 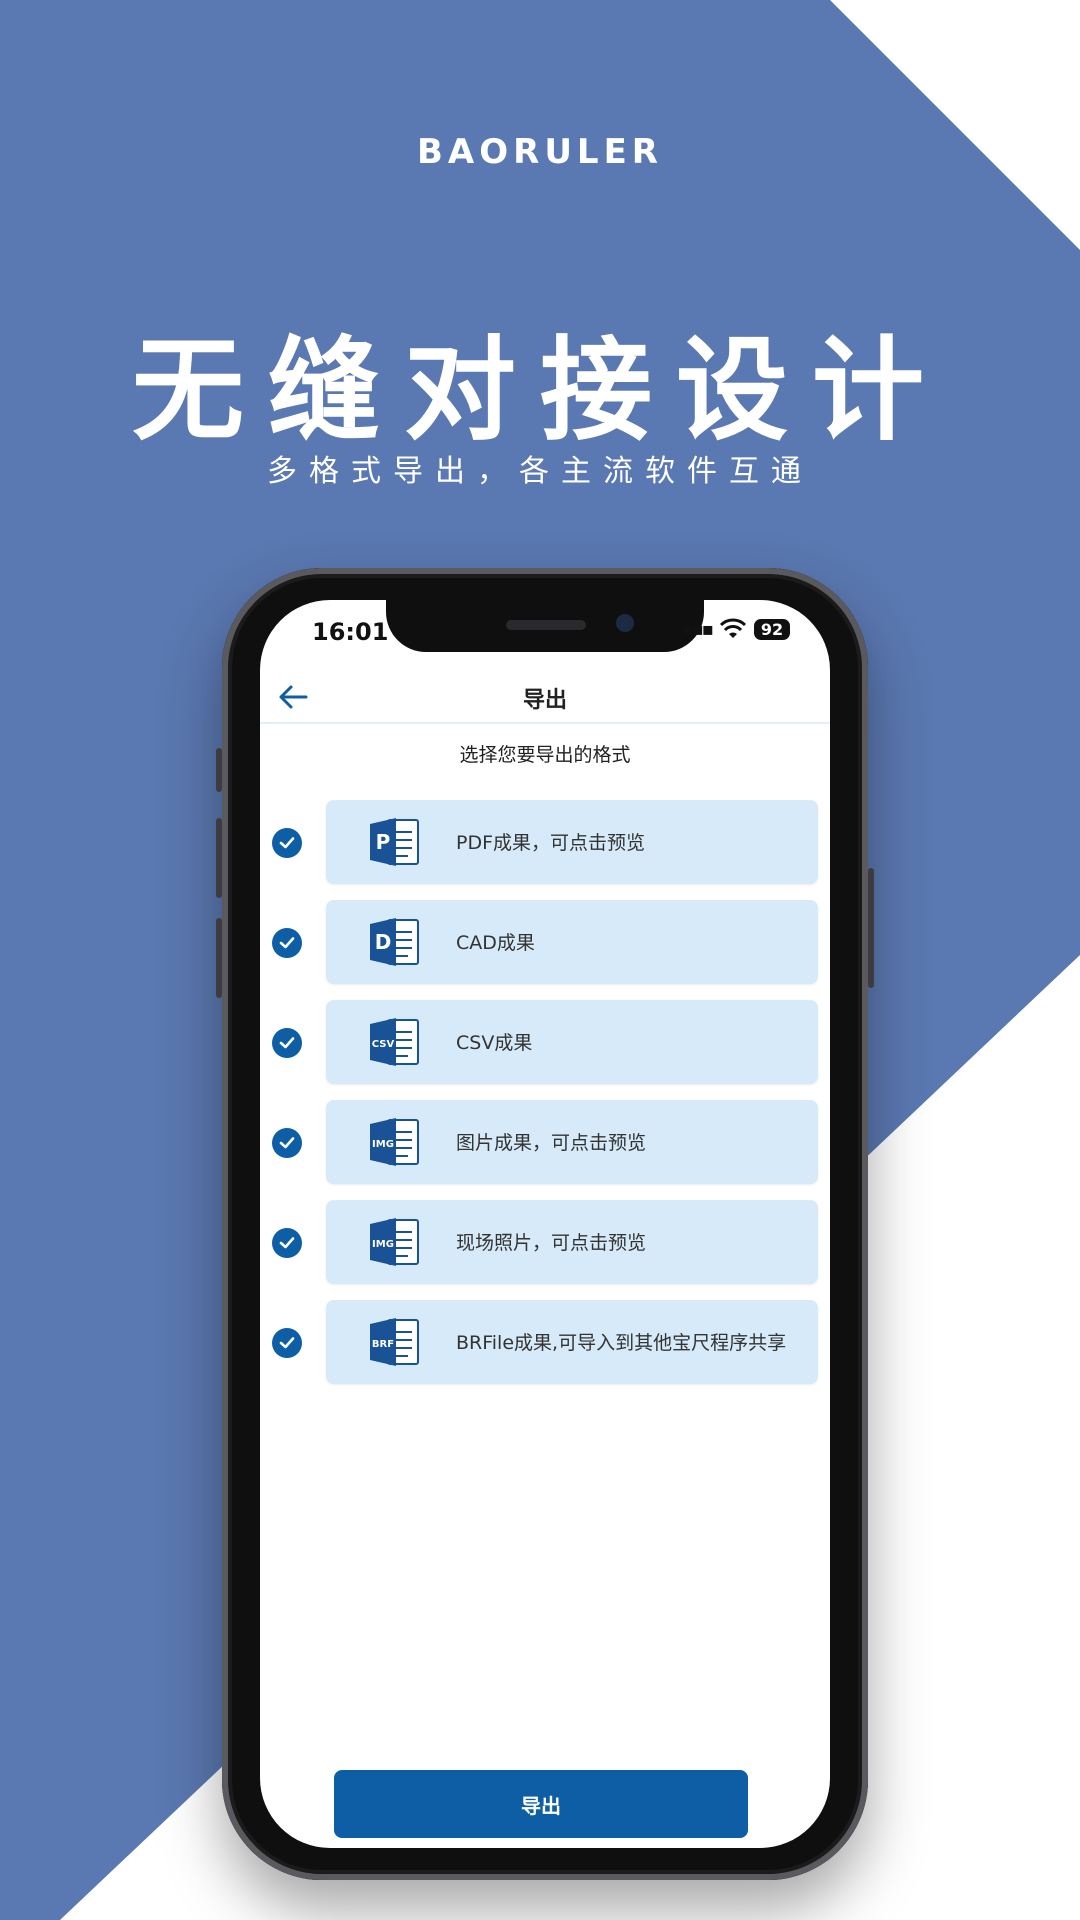 I want to click on icon-label: P, so click(x=383, y=842).